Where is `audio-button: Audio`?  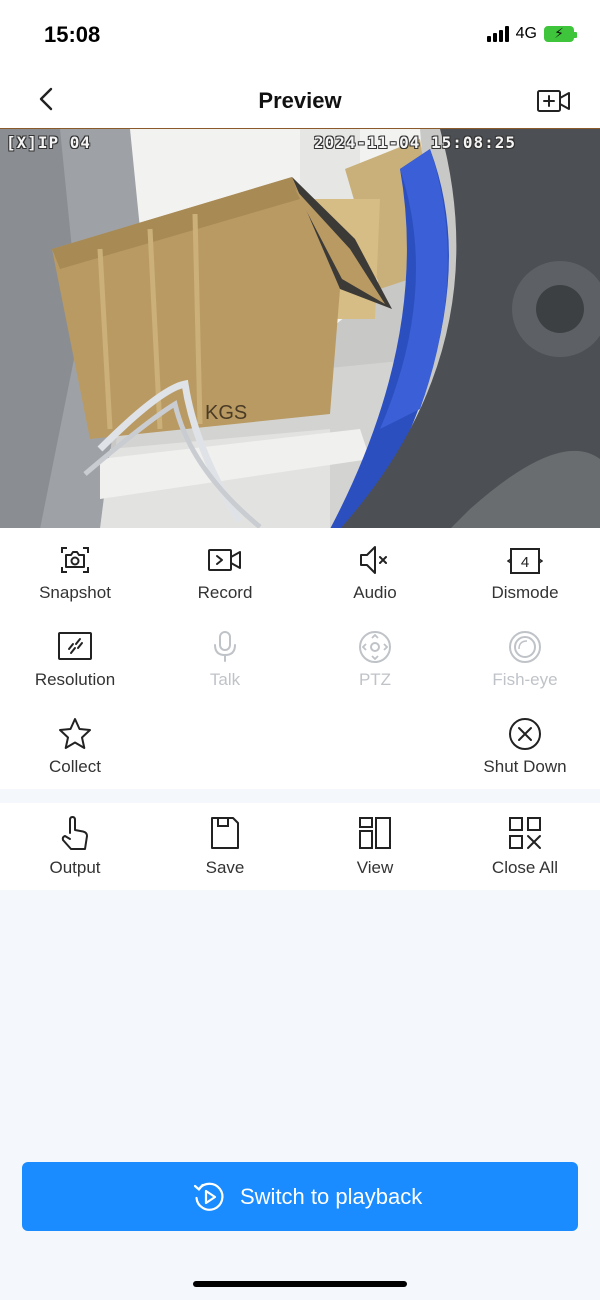 audio-button: Audio is located at coordinates (375, 571).